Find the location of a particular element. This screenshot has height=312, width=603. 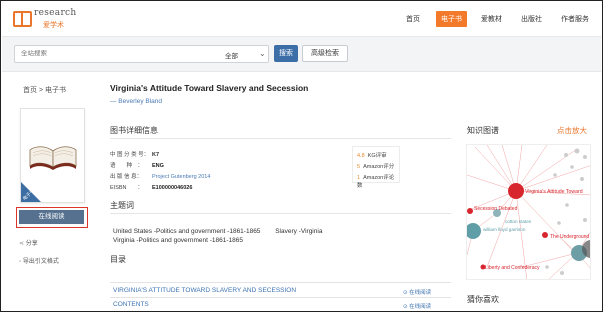

search-bar-area: 全部 ⌄ 搜索 高级检索 is located at coordinates (301, 54).